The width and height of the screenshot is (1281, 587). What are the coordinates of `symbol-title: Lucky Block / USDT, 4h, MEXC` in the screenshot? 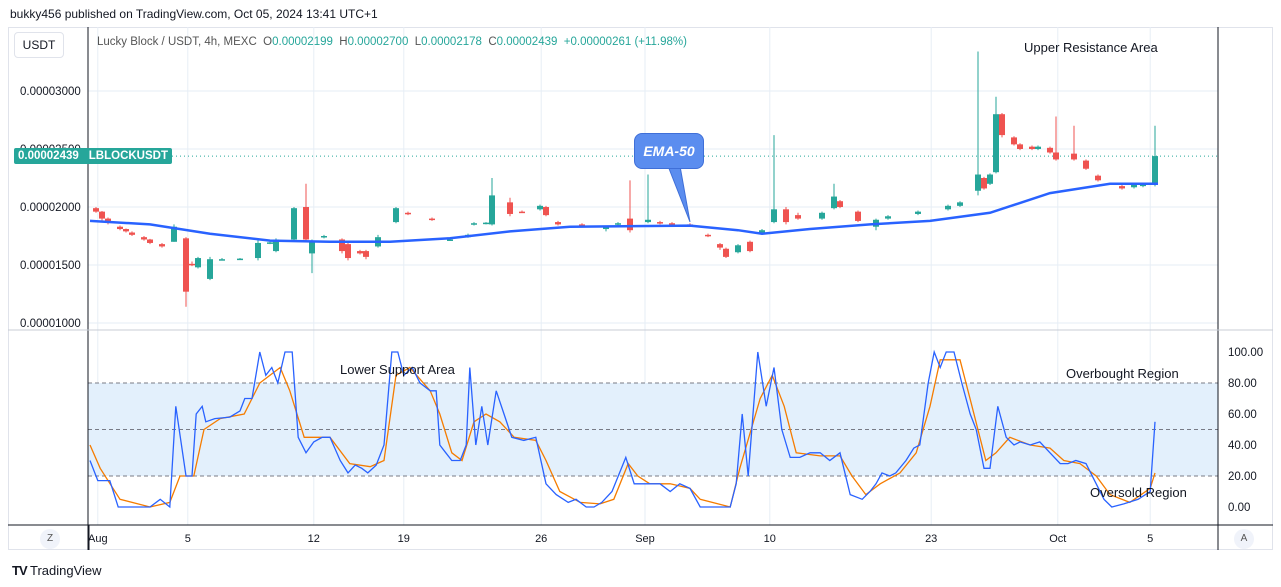 It's located at (177, 42).